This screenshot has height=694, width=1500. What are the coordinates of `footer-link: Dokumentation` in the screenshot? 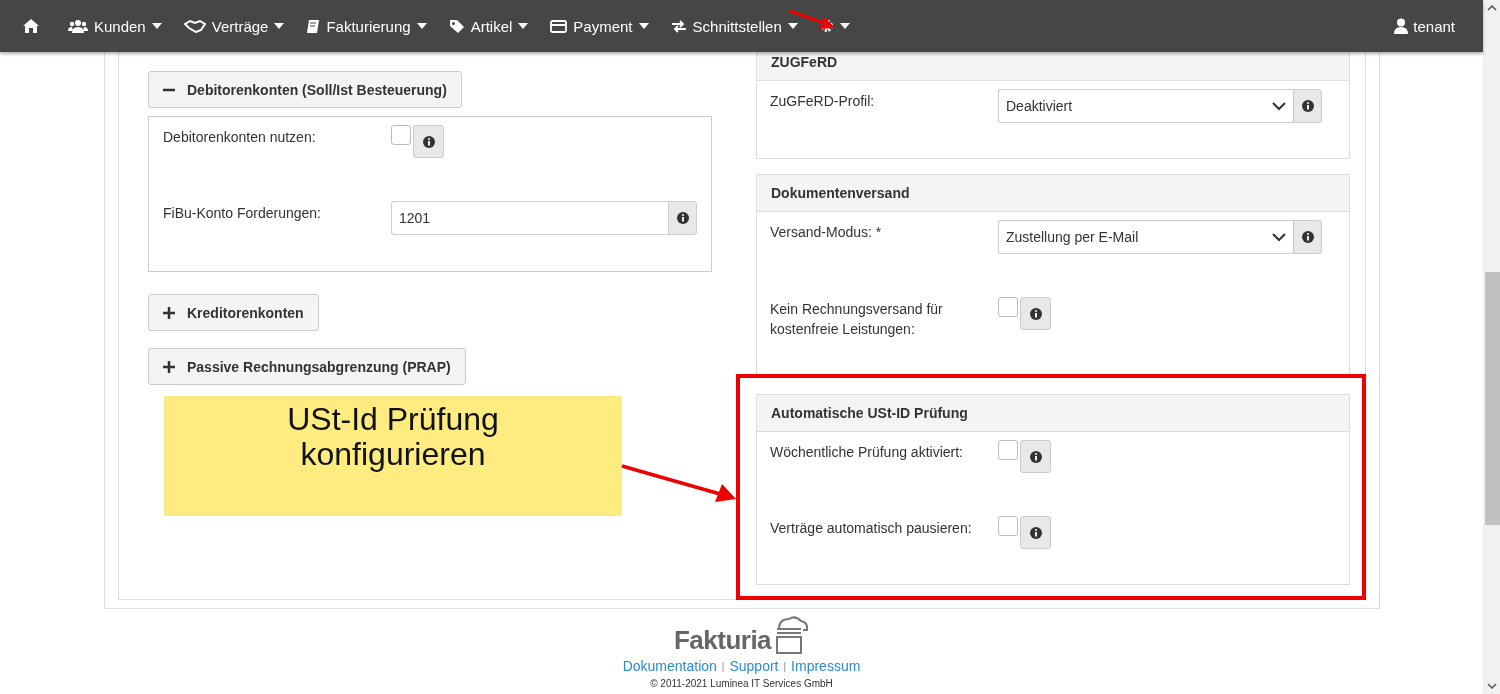 It's located at (669, 666).